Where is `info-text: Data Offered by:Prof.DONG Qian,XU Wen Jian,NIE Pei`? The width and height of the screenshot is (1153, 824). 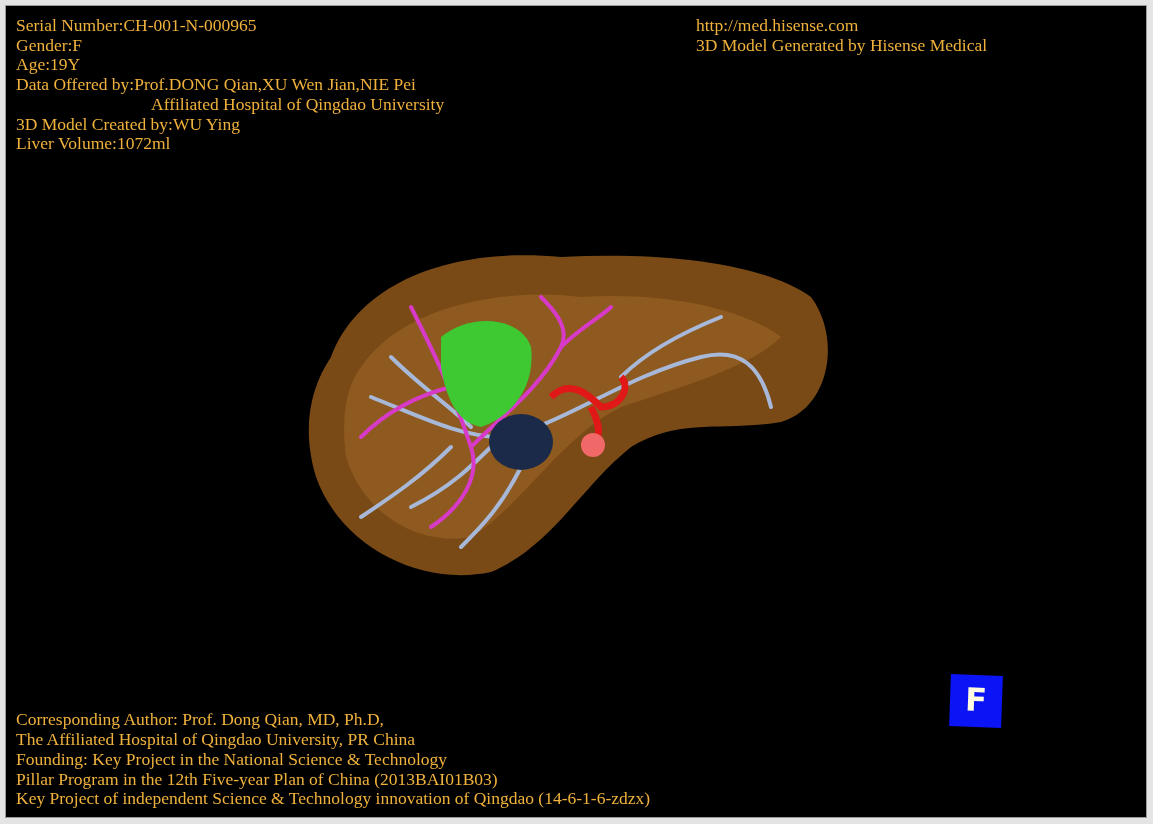 info-text: Data Offered by:Prof.DONG Qian,XU Wen Jian,NIE Pei is located at coordinates (216, 85).